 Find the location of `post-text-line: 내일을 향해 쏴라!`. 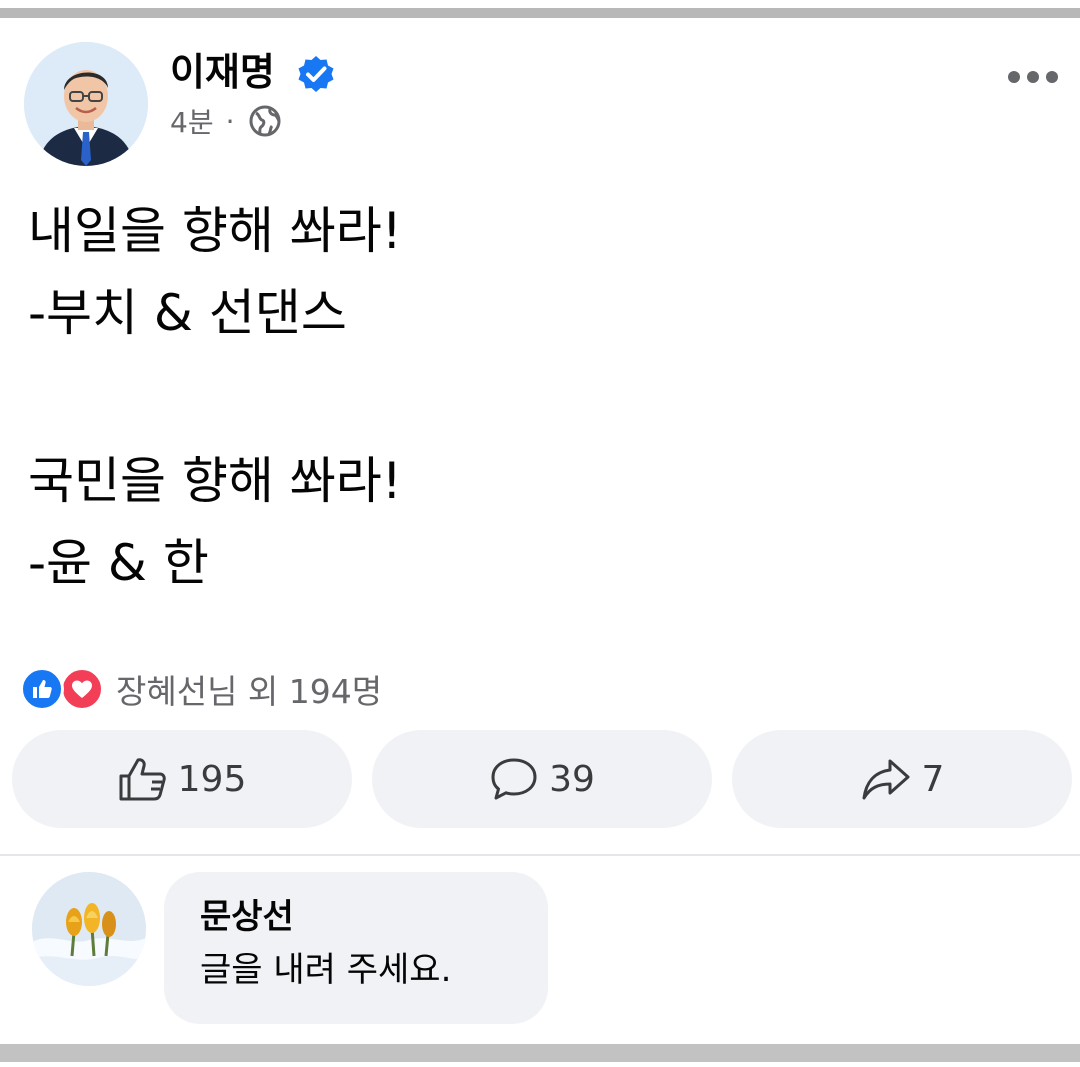

post-text-line: 내일을 향해 쏴라! is located at coordinates (215, 231).